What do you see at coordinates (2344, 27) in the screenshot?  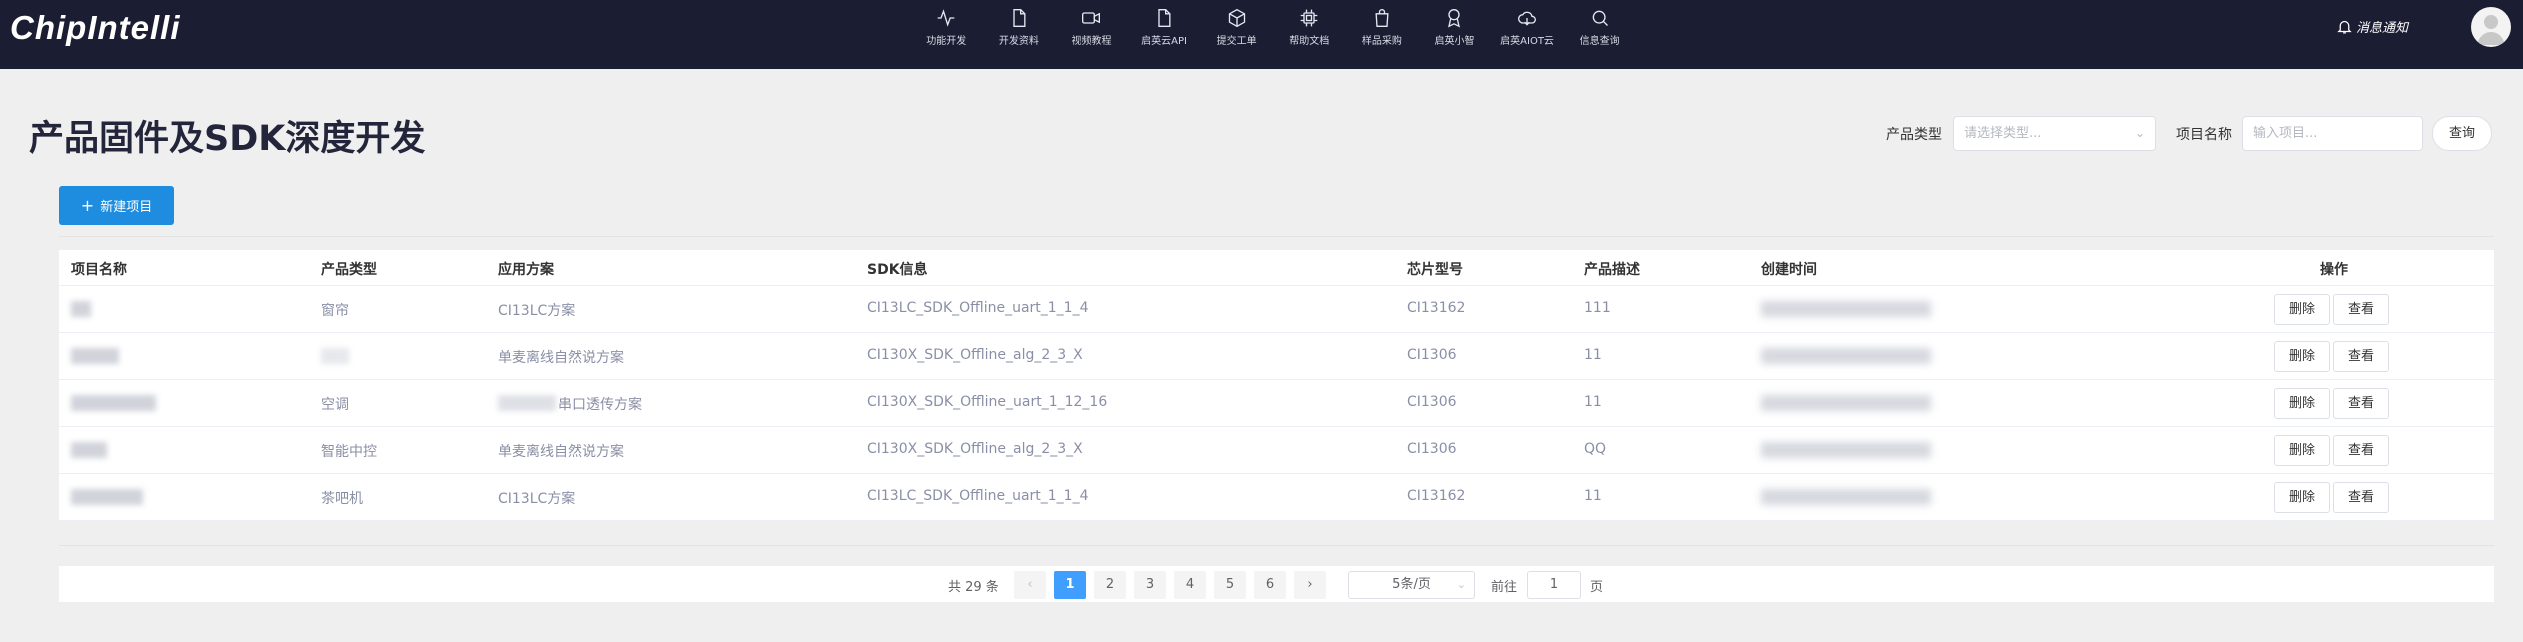 I see `bell-icon` at bounding box center [2344, 27].